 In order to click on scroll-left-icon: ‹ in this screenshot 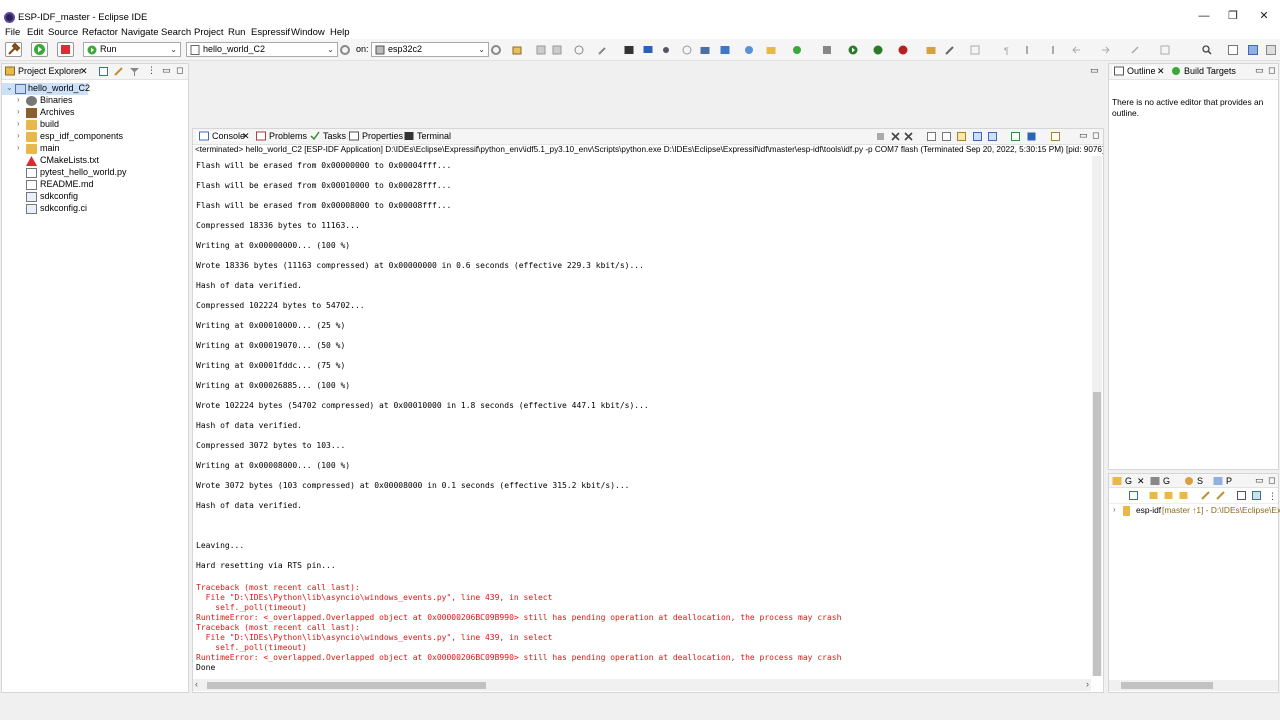, I will do `click(196, 684)`.